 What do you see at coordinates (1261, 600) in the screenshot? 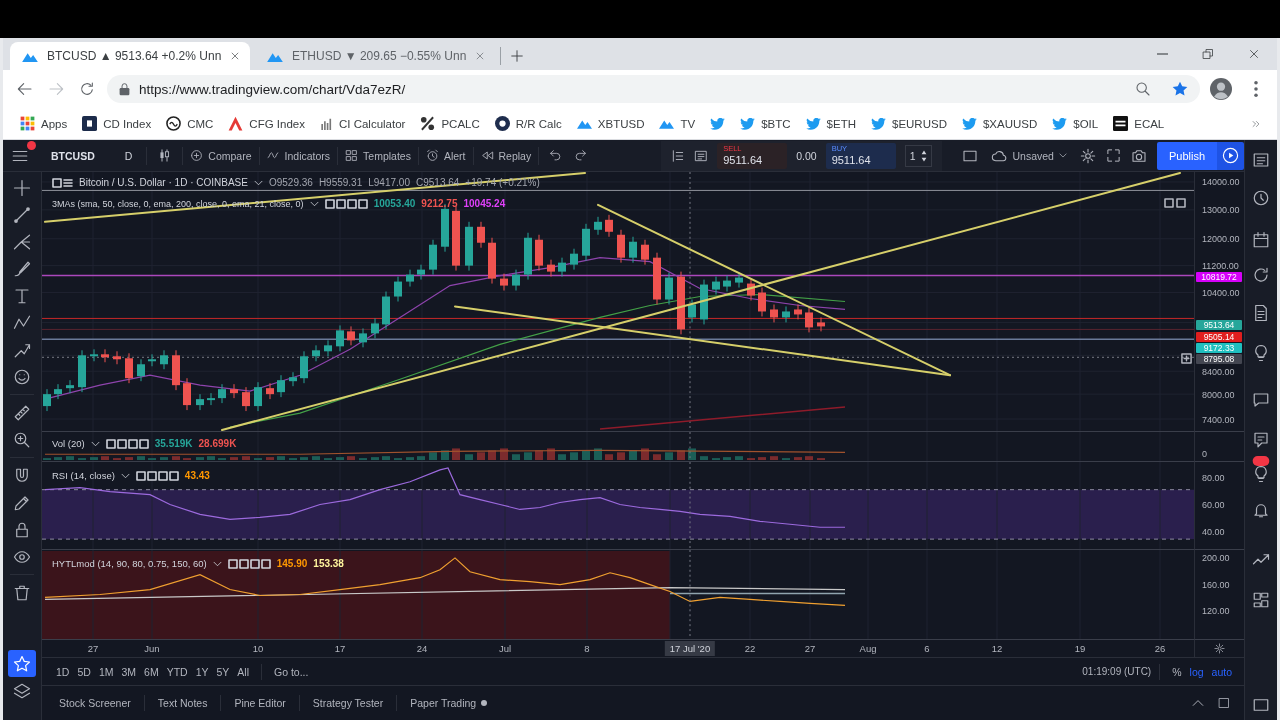
I see `layout-icon` at bounding box center [1261, 600].